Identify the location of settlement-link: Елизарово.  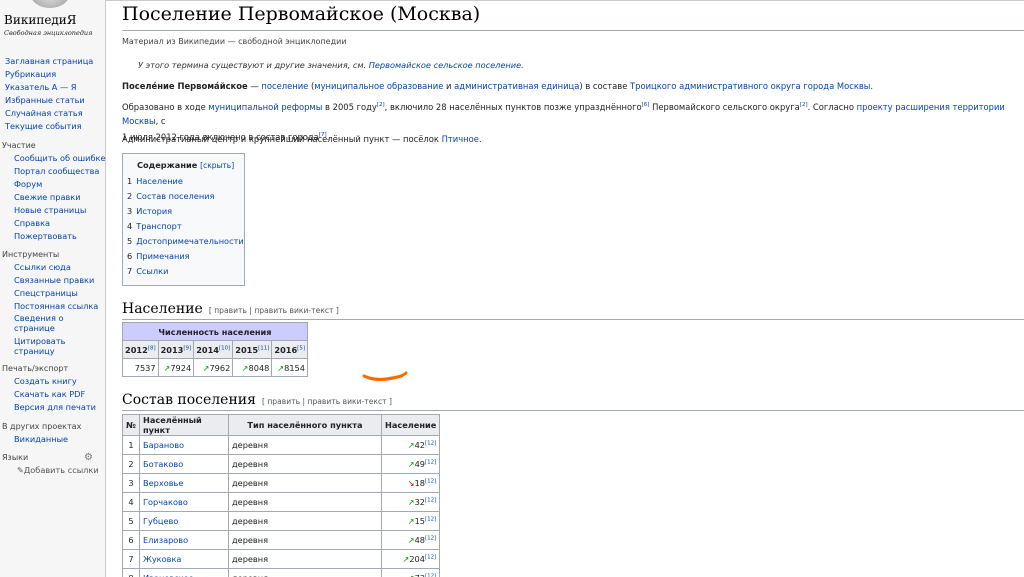
(165, 540).